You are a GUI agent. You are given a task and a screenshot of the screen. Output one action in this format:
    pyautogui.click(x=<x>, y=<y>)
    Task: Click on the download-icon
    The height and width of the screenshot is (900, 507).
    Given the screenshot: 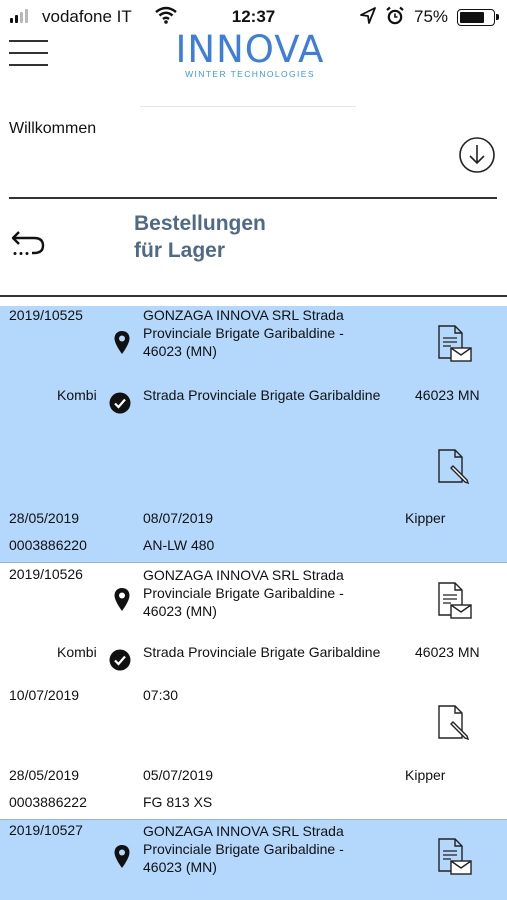 What is the action you would take?
    pyautogui.click(x=477, y=155)
    